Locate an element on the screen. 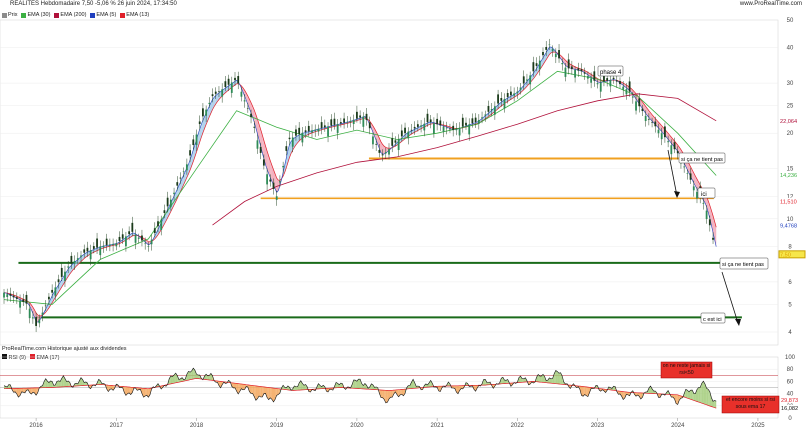 The width and height of the screenshot is (806, 429). annotation-tient2-text: si ça ne tient pas is located at coordinates (743, 265).